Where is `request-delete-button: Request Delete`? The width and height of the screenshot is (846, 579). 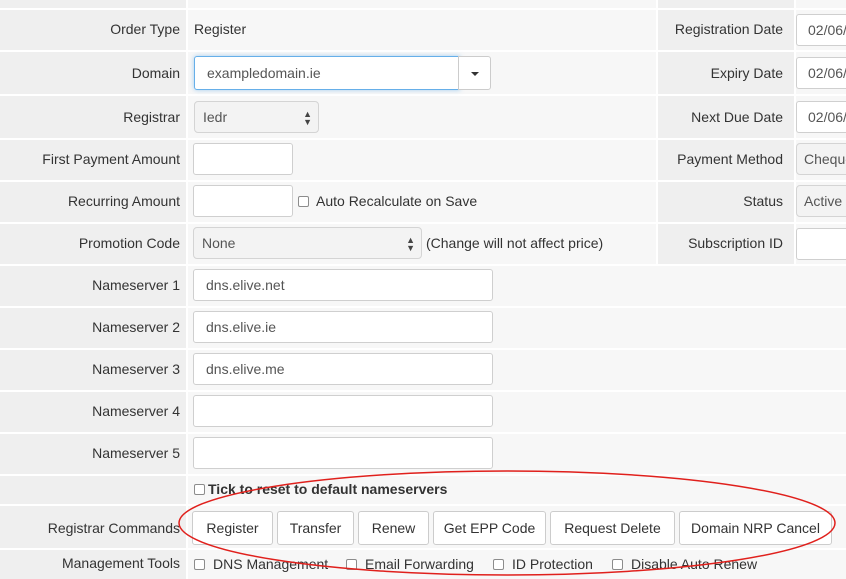 request-delete-button: Request Delete is located at coordinates (612, 528).